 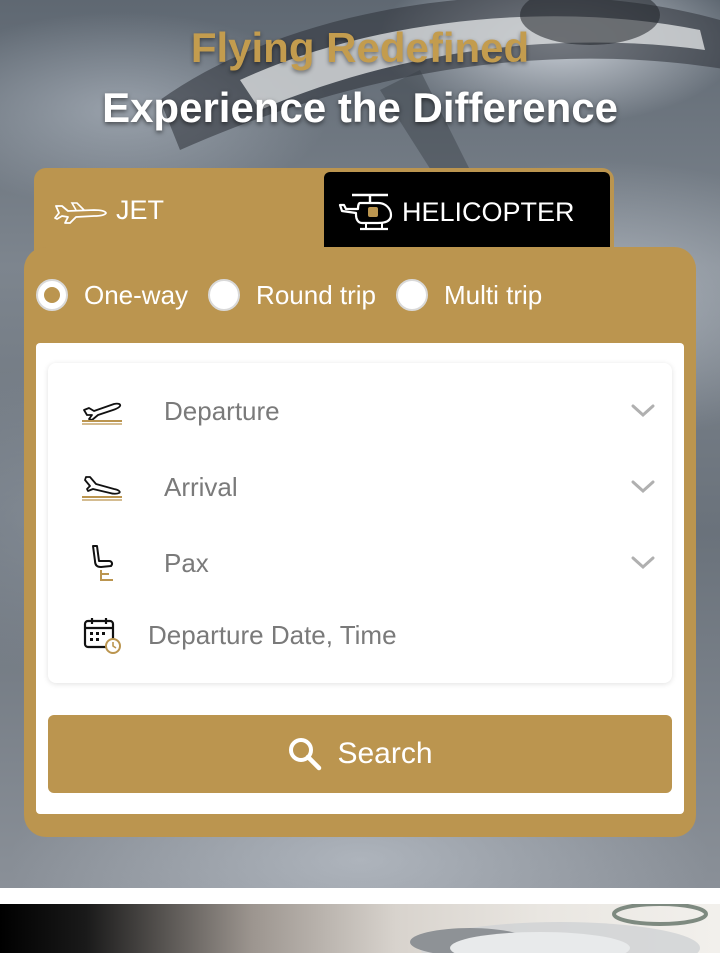 I want to click on trip-type-group: One-way Round trip Multi trip, so click(x=299, y=295).